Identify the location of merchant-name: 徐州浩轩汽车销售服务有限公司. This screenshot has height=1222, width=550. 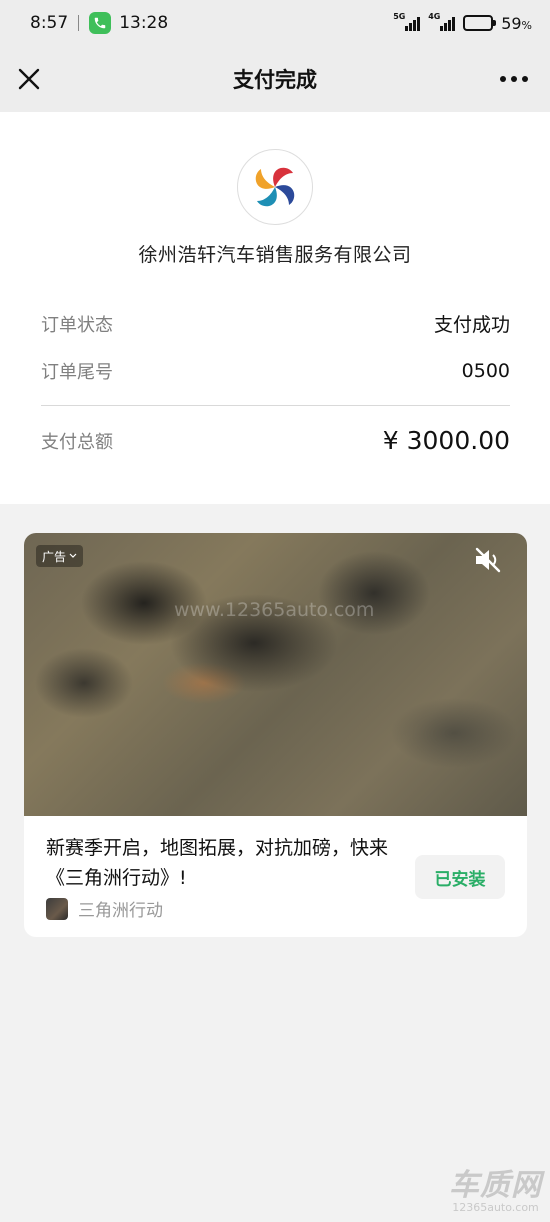
(275, 255).